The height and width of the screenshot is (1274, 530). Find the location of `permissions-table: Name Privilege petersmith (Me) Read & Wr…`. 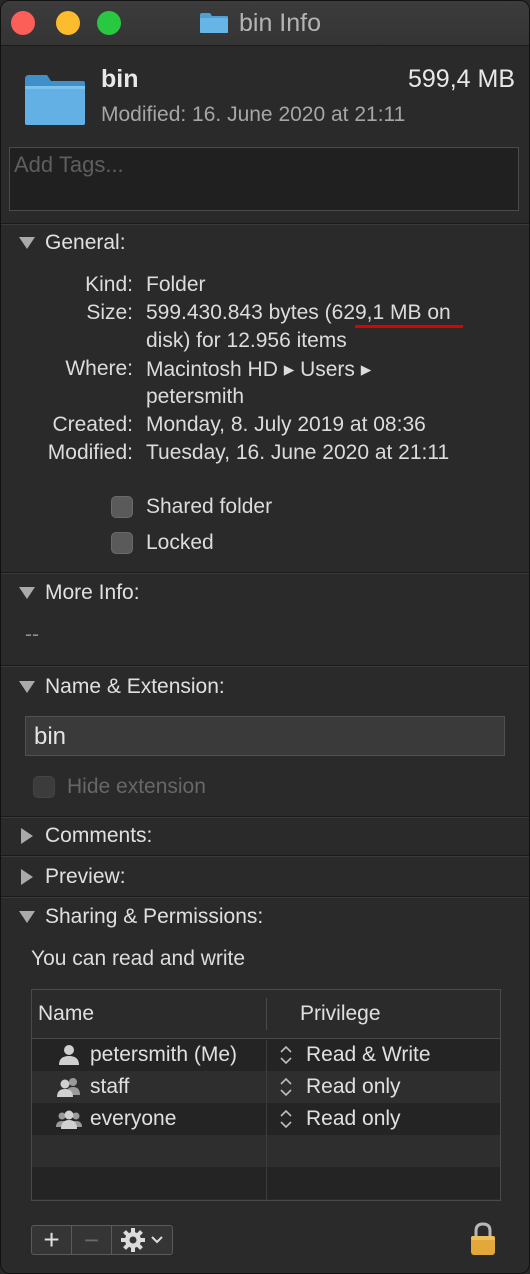

permissions-table: Name Privilege petersmith (Me) Read & Wr… is located at coordinates (266, 1095).